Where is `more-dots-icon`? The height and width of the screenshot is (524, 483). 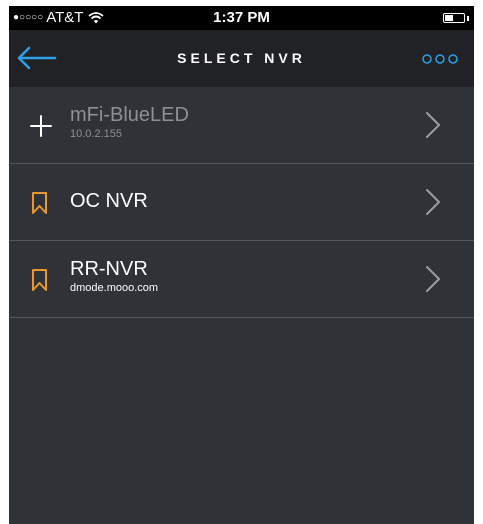 more-dots-icon is located at coordinates (440, 59).